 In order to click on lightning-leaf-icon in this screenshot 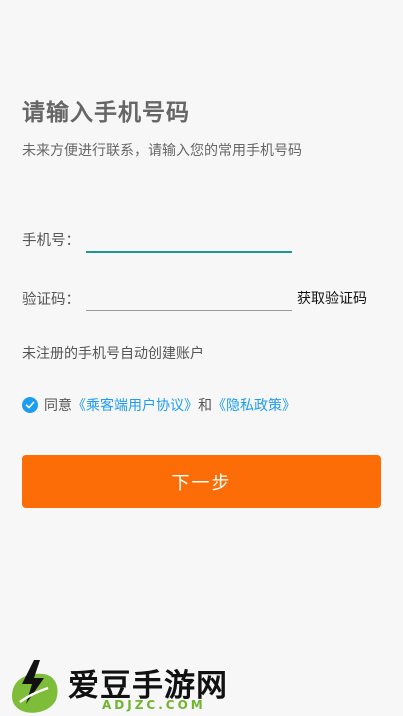, I will do `click(35, 686)`.